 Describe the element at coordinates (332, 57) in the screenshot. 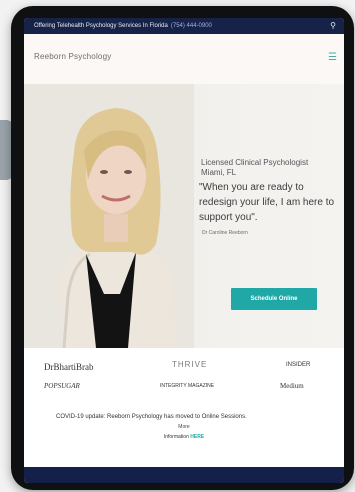

I see `hamburger-menu-icon: ☰` at that location.